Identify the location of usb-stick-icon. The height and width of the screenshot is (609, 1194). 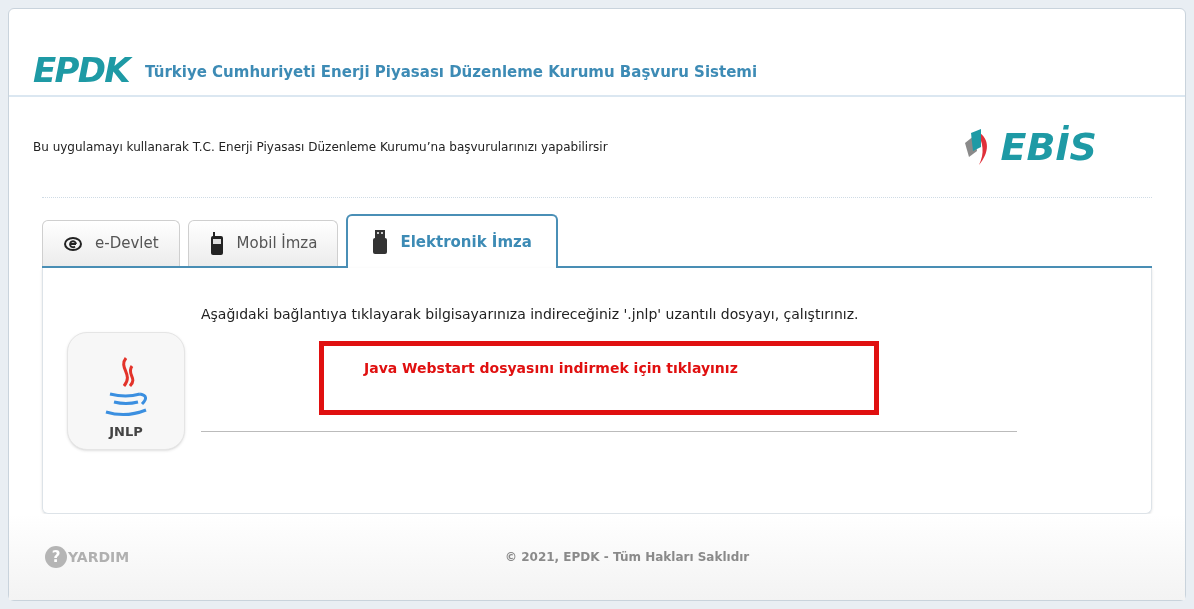
(380, 242).